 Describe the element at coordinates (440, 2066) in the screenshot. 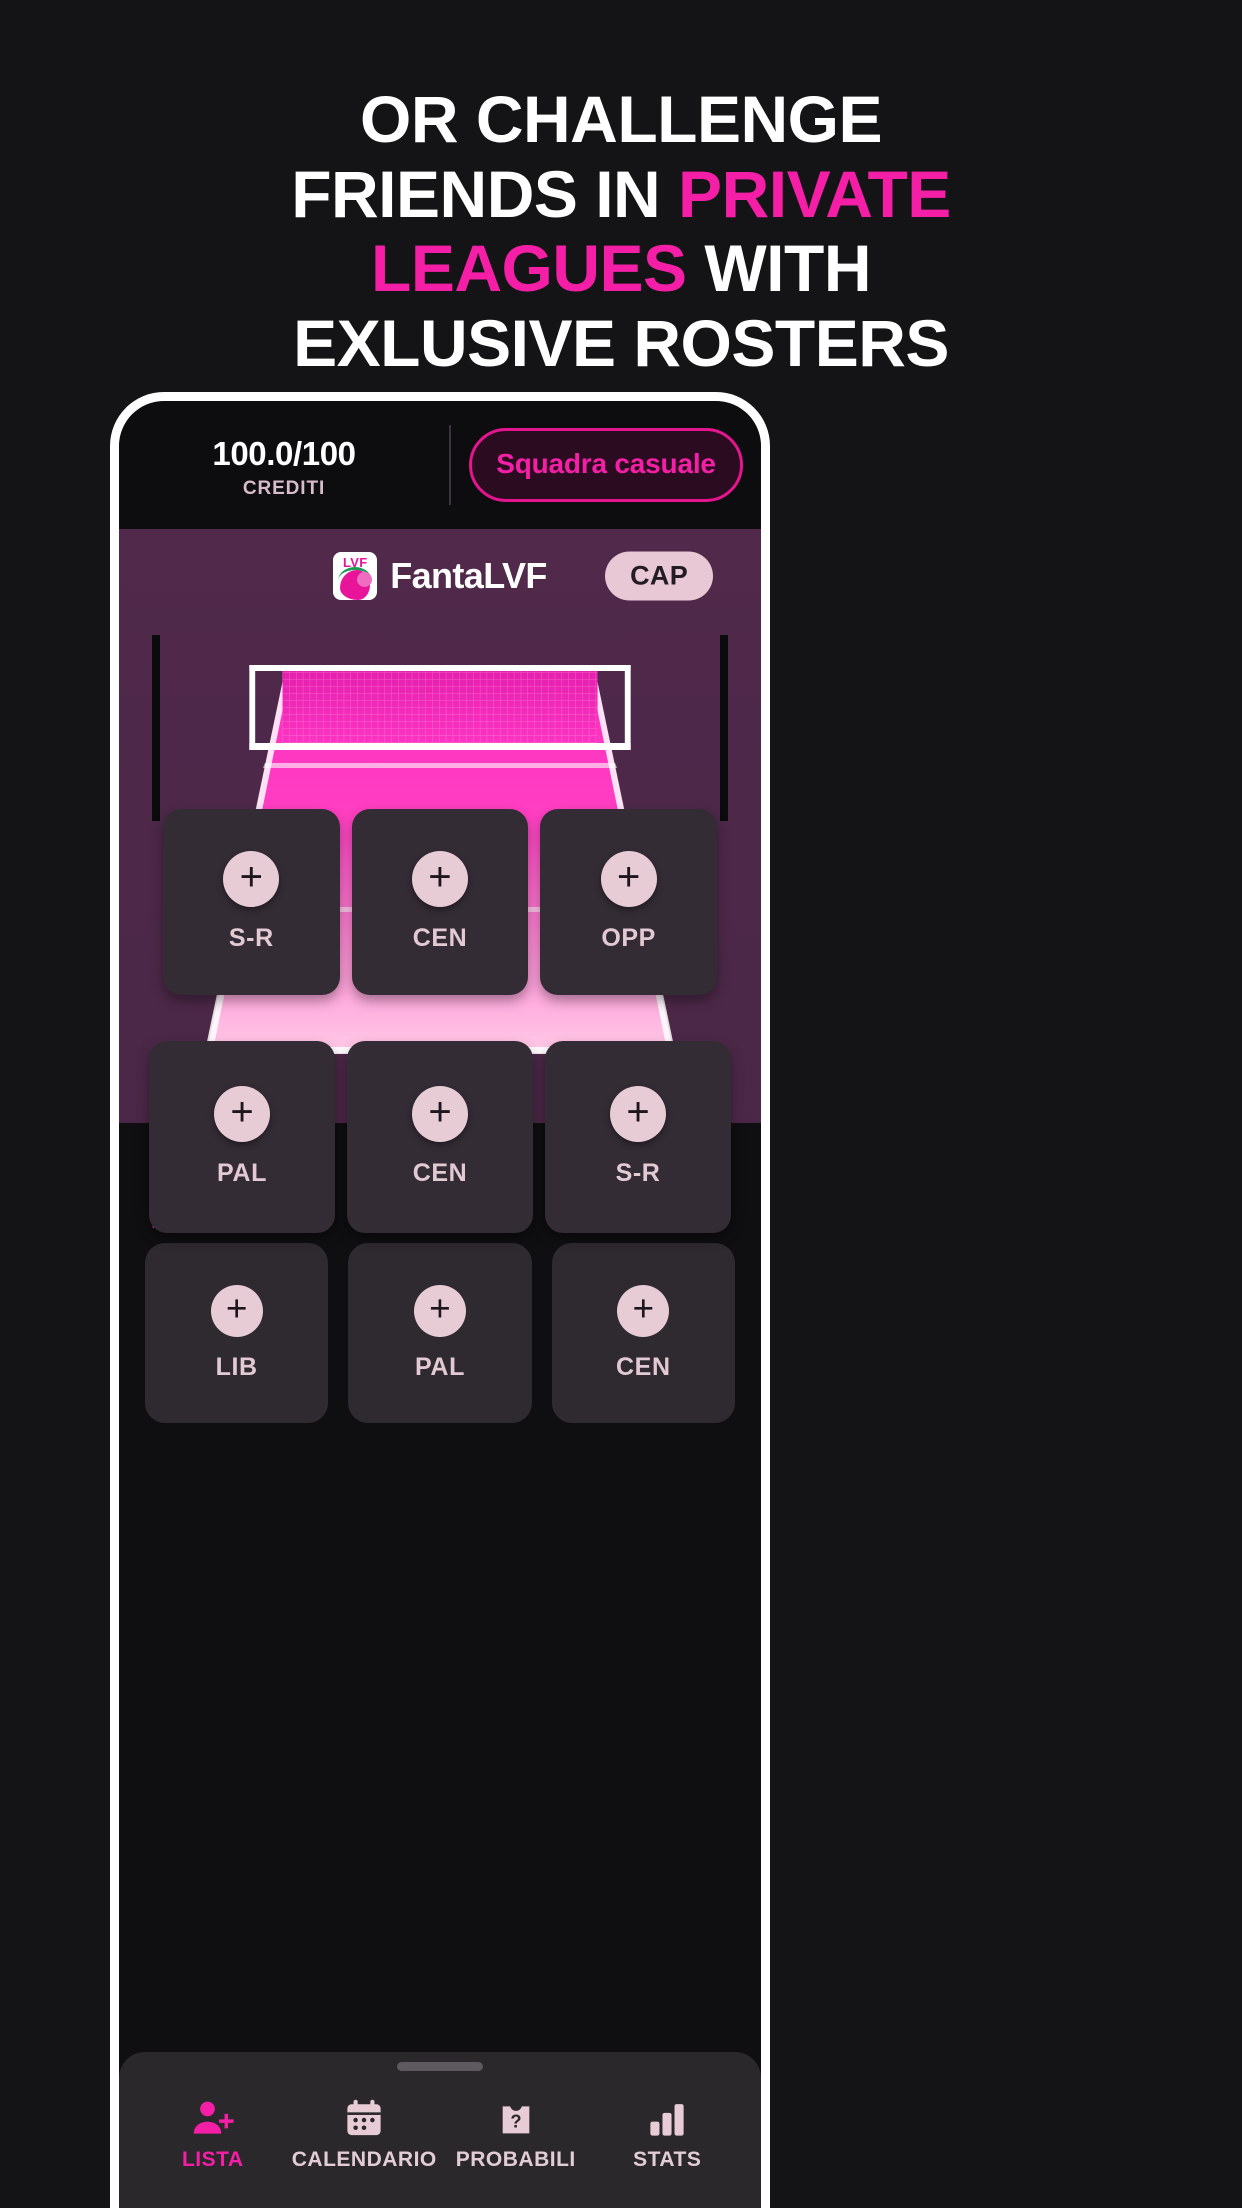

I see `sheet-drag-handle` at that location.